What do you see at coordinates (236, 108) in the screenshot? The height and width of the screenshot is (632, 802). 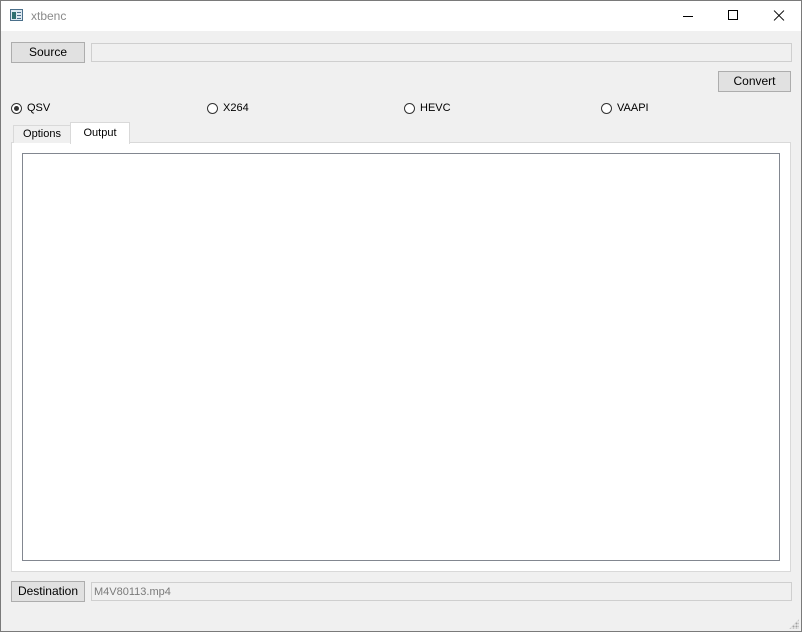 I see `radio-label-x264: X264` at bounding box center [236, 108].